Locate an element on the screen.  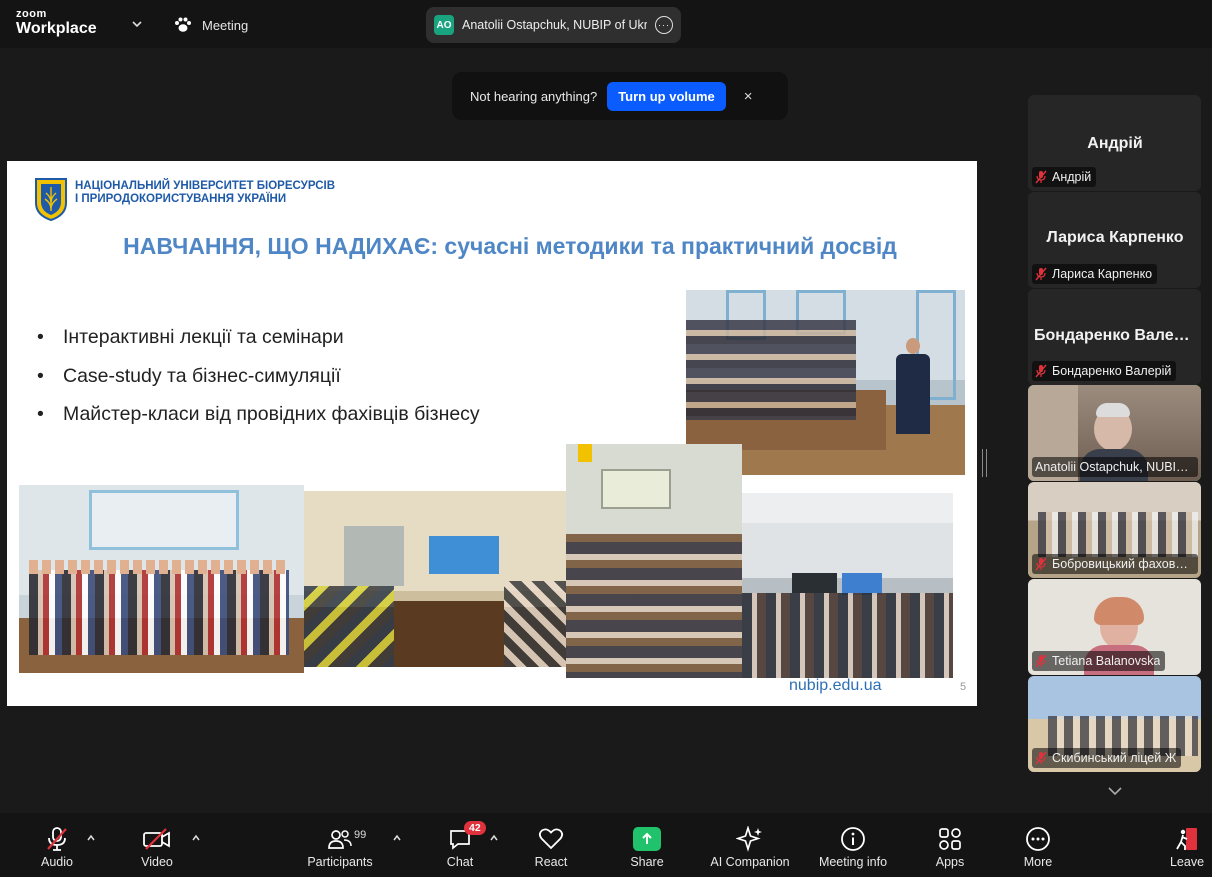
avatar: AO is located at coordinates (444, 25).